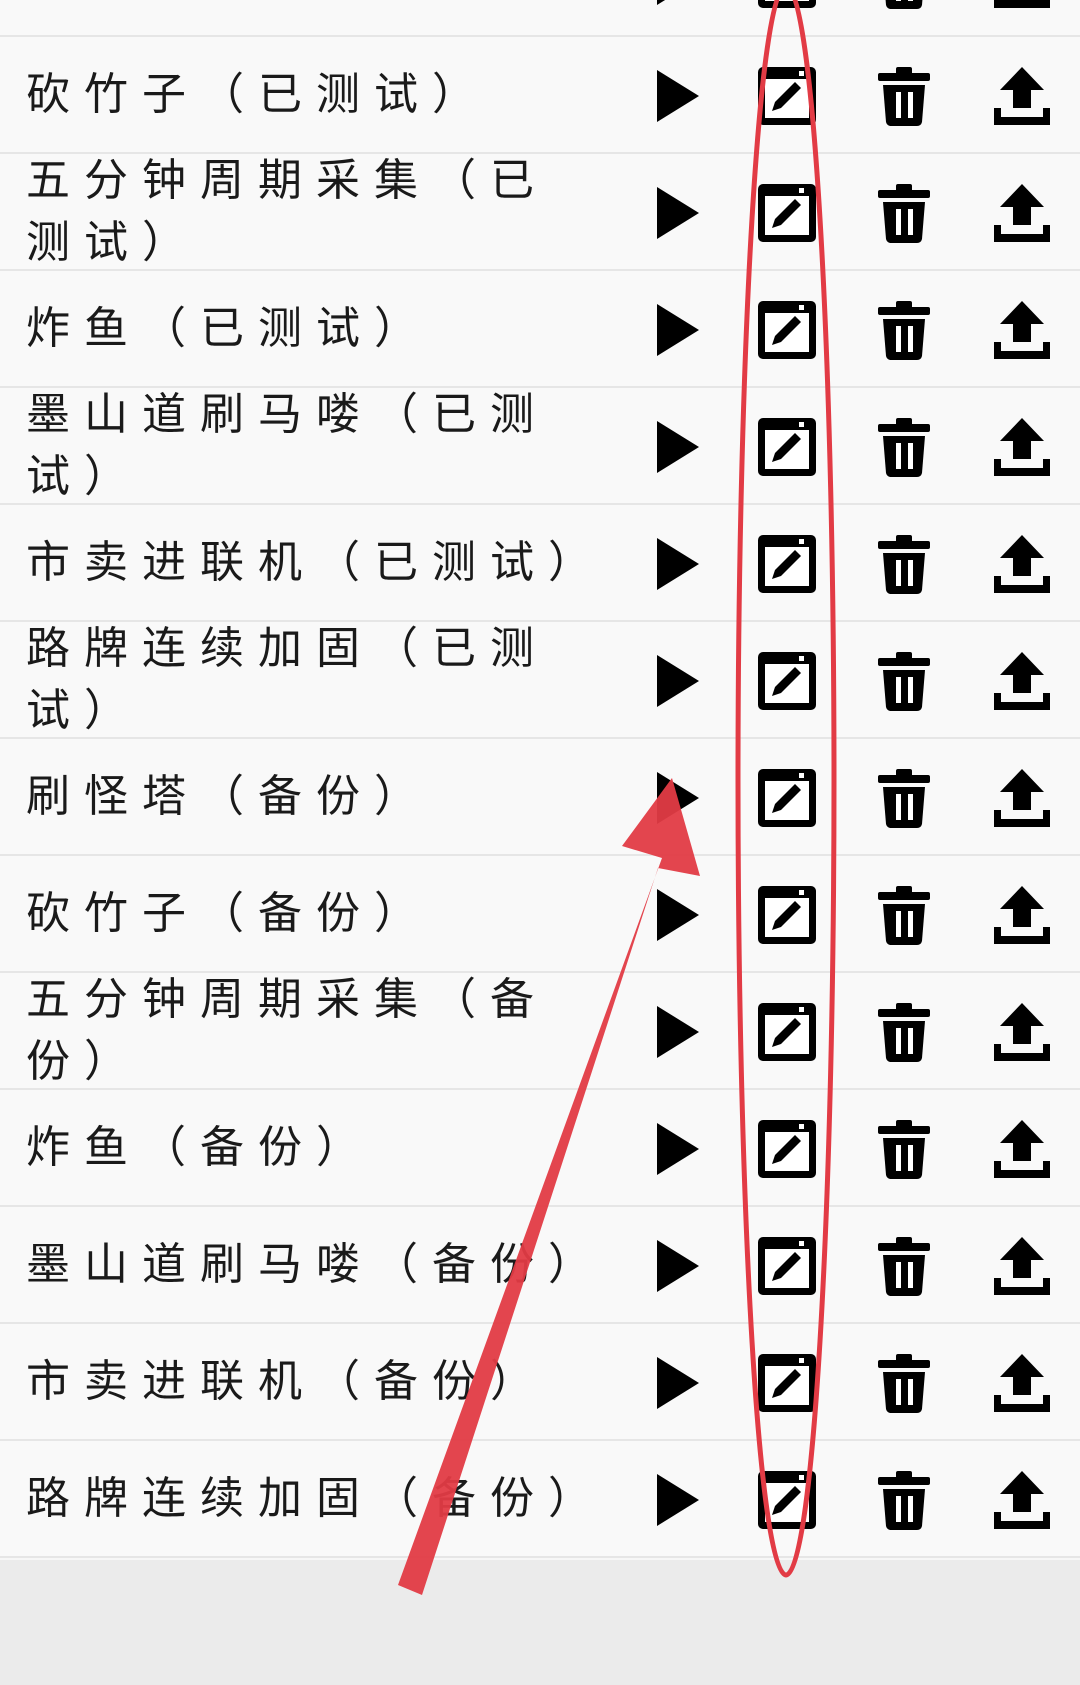 The height and width of the screenshot is (1685, 1080). What do you see at coordinates (540, 329) in the screenshot?
I see `list-item: 炸鱼（已测试）` at bounding box center [540, 329].